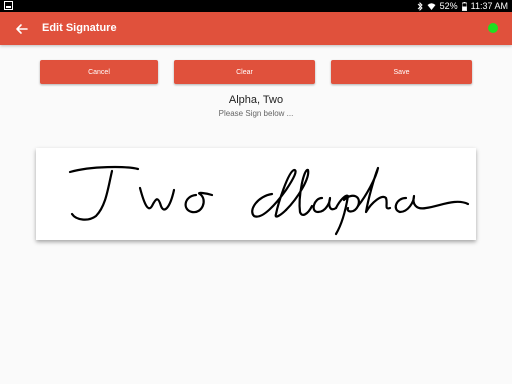 This screenshot has width=512, height=384. Describe the element at coordinates (8, 6) in the screenshot. I see `screenshot-icon` at that location.